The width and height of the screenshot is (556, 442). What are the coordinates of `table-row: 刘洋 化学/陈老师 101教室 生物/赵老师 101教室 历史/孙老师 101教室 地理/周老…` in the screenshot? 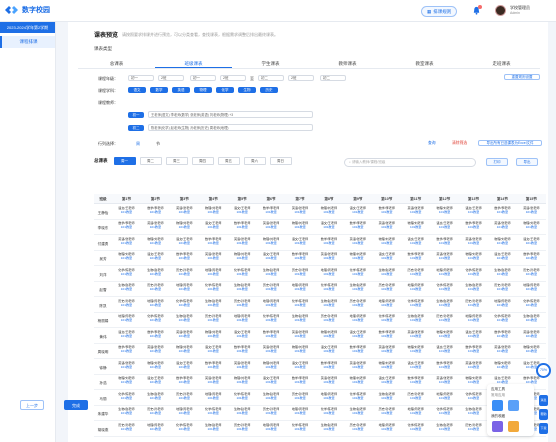 It's located at (320, 274).